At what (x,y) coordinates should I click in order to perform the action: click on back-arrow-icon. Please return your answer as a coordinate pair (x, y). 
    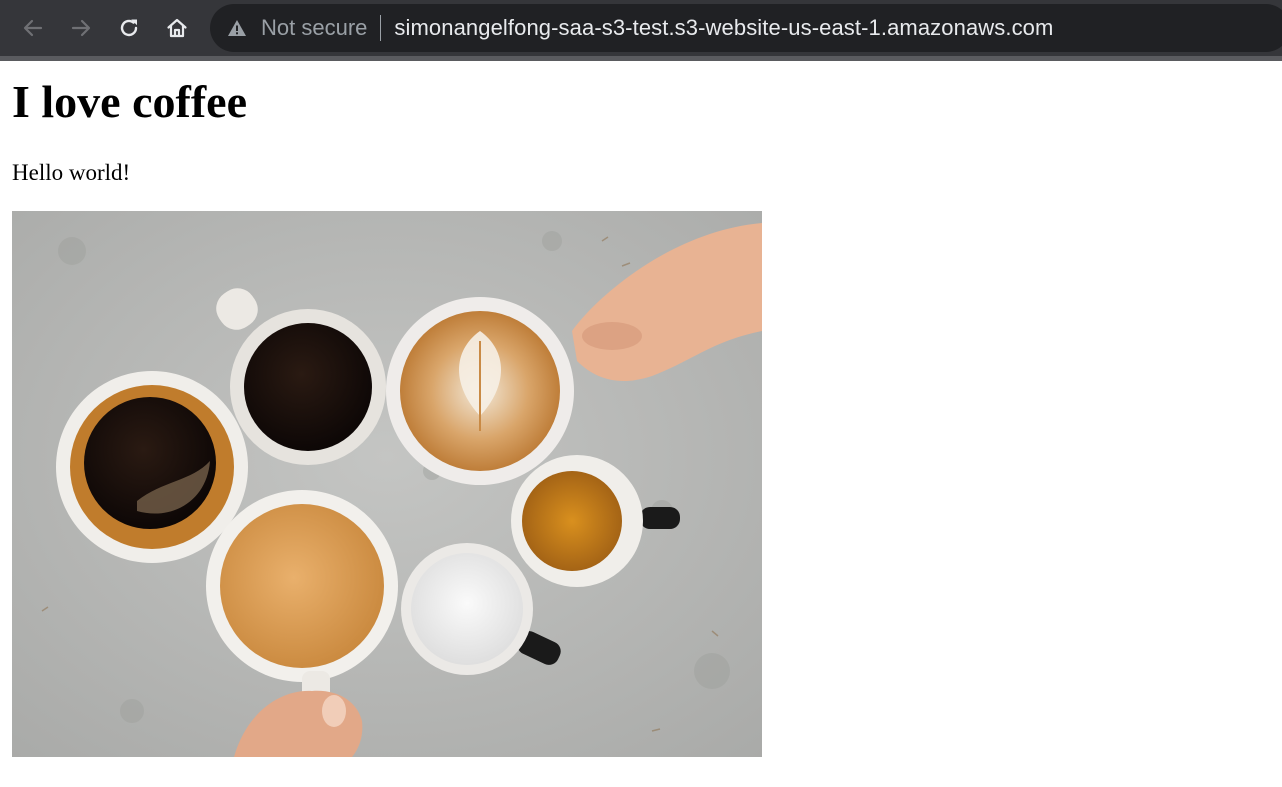
    Looking at the image, I should click on (33, 28).